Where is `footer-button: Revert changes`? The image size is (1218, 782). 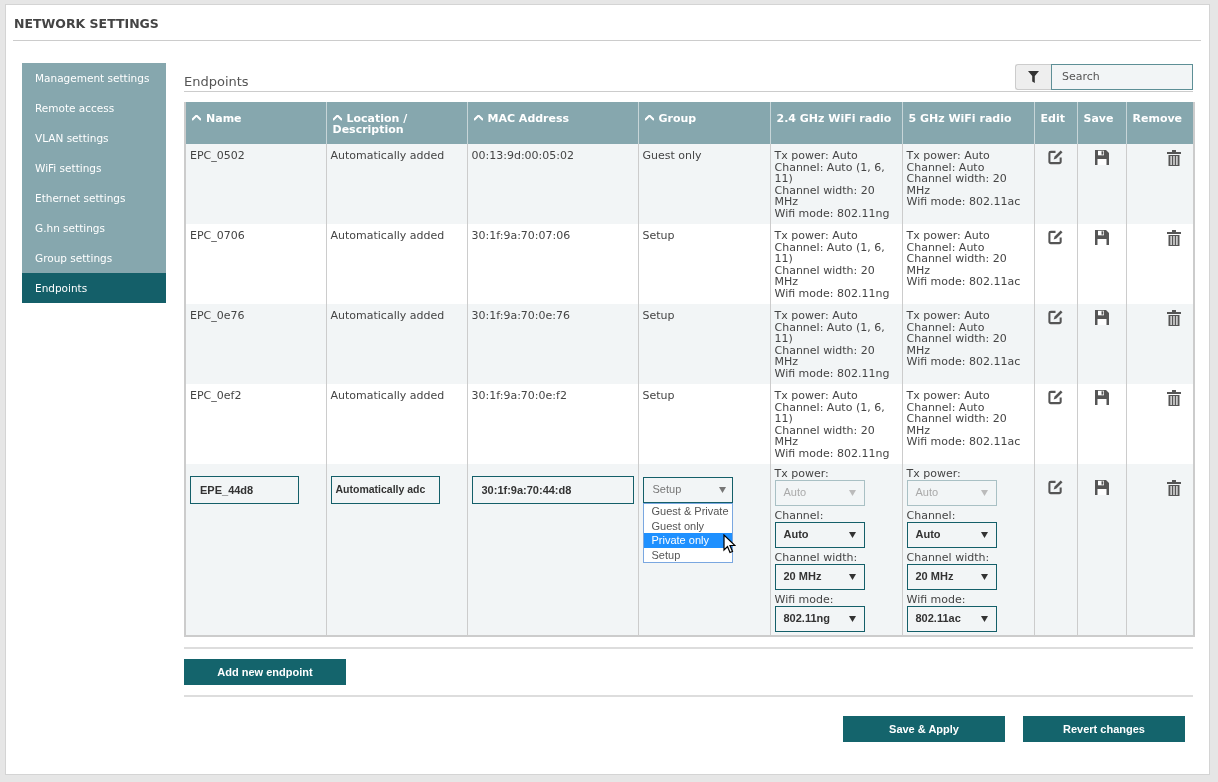
footer-button: Revert changes is located at coordinates (1104, 729).